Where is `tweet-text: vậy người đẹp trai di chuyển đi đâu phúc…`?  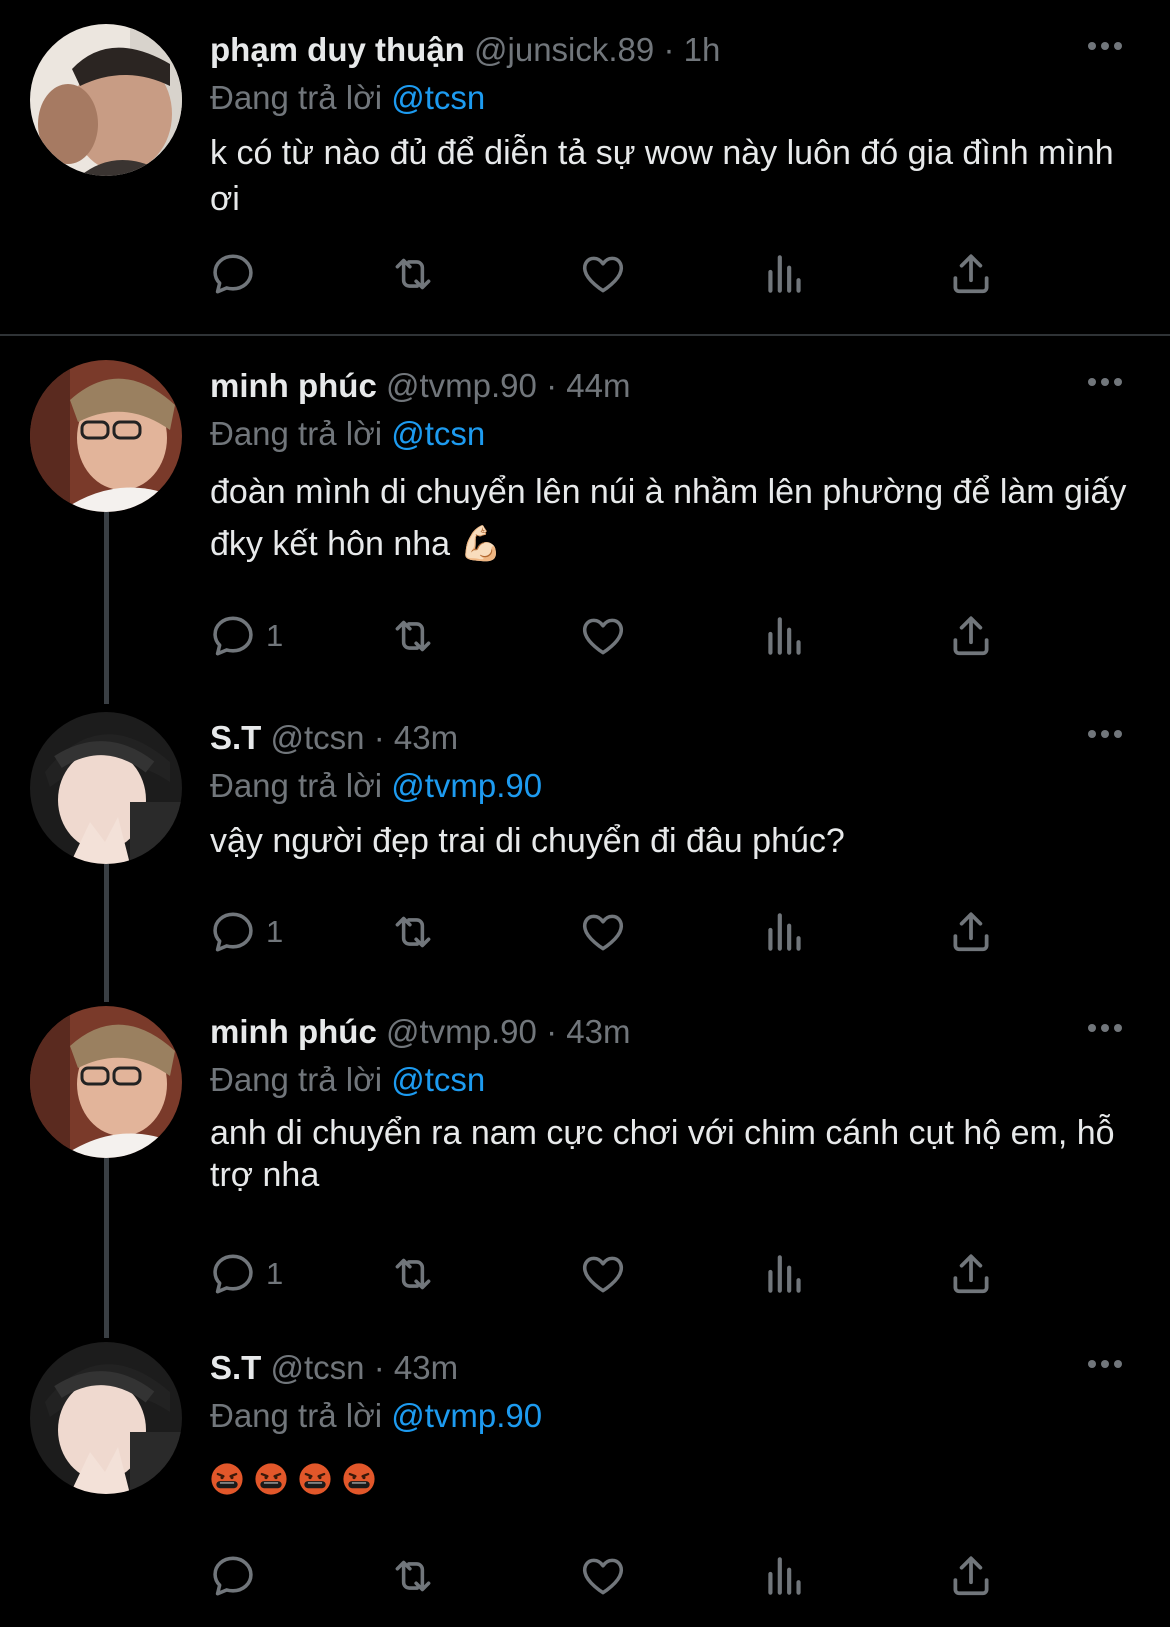
tweet-text: vậy người đẹp trai di chuyển đi đâu phúc… is located at coordinates (527, 841).